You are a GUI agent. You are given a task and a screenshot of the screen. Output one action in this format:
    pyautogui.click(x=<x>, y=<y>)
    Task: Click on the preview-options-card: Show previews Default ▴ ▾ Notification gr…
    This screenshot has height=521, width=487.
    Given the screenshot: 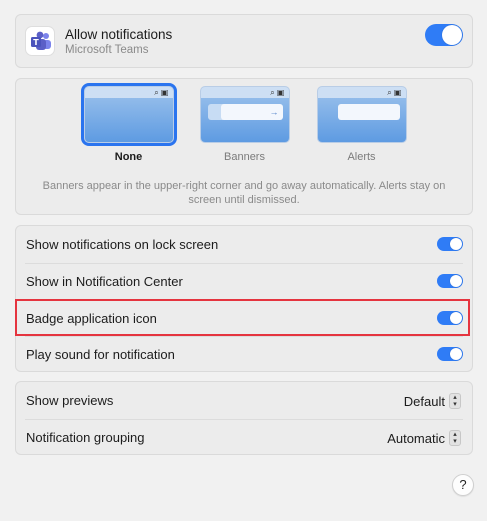 What is the action you would take?
    pyautogui.click(x=244, y=418)
    